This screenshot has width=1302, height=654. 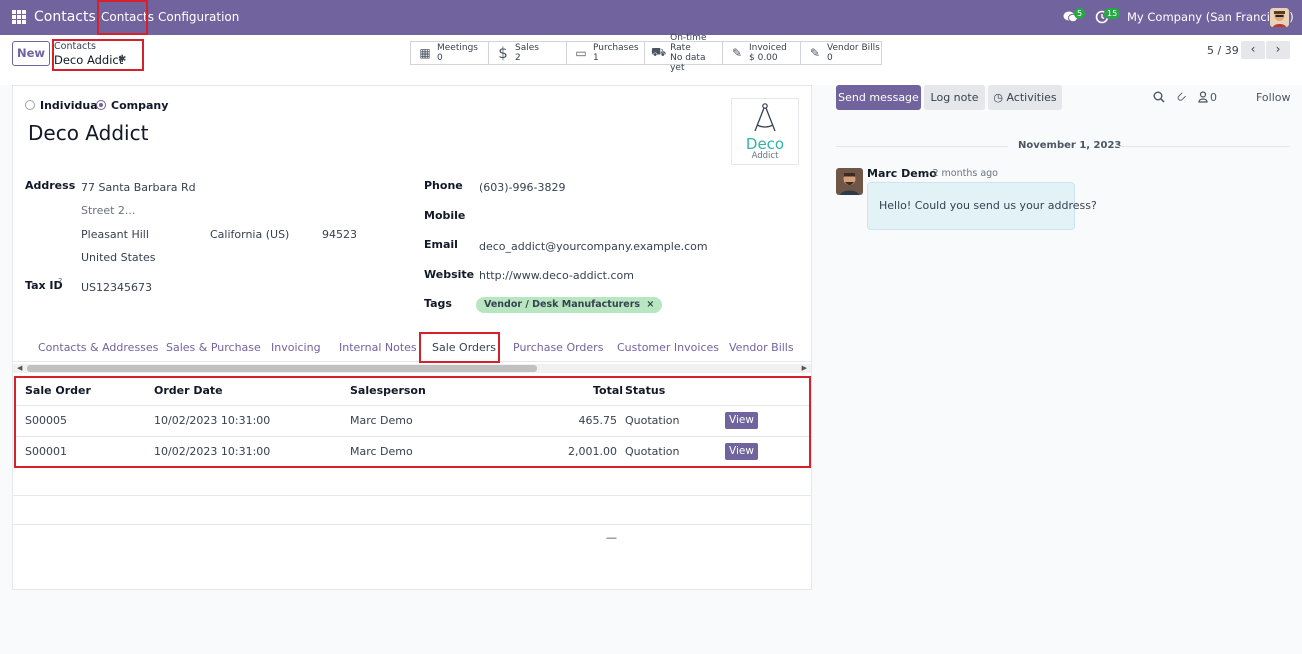 I want to click on zip-field: 94523, so click(x=339, y=234).